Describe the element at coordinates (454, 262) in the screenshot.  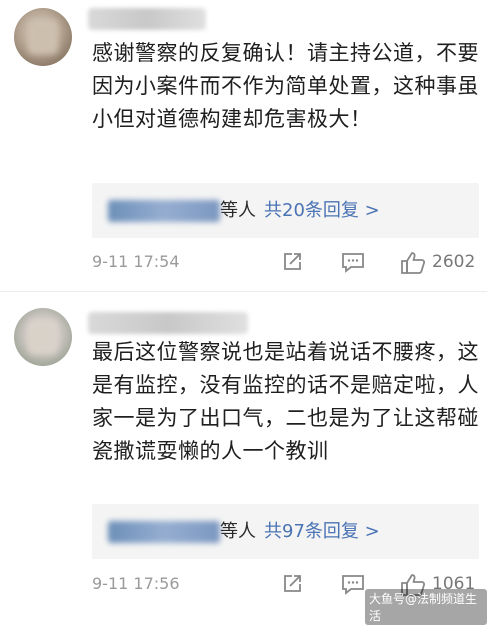
I see `like-count: 2602` at that location.